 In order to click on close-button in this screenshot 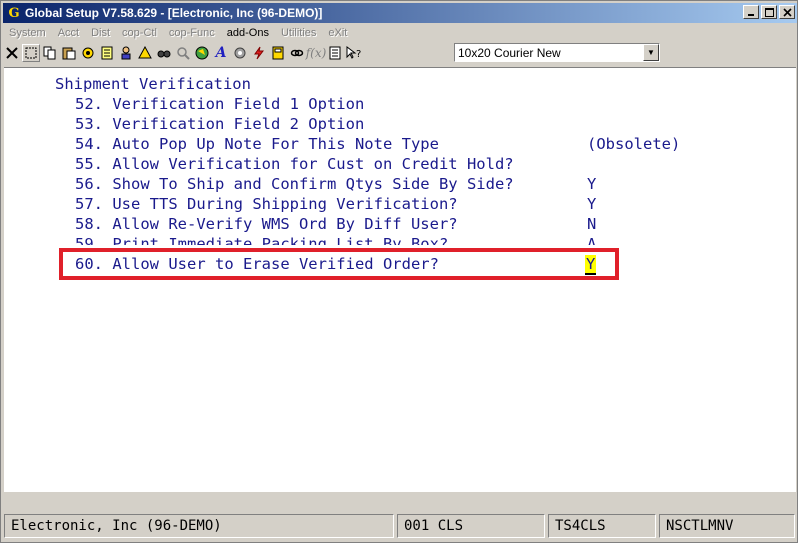, I will do `click(787, 12)`.